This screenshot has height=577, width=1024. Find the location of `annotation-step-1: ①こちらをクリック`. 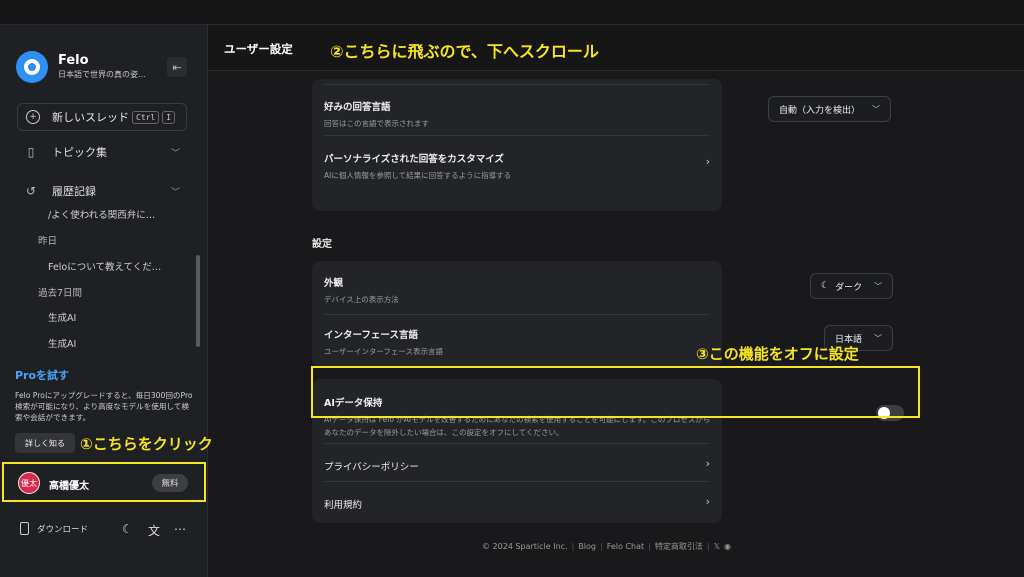

annotation-step-1: ①こちらをクリック is located at coordinates (146, 444).